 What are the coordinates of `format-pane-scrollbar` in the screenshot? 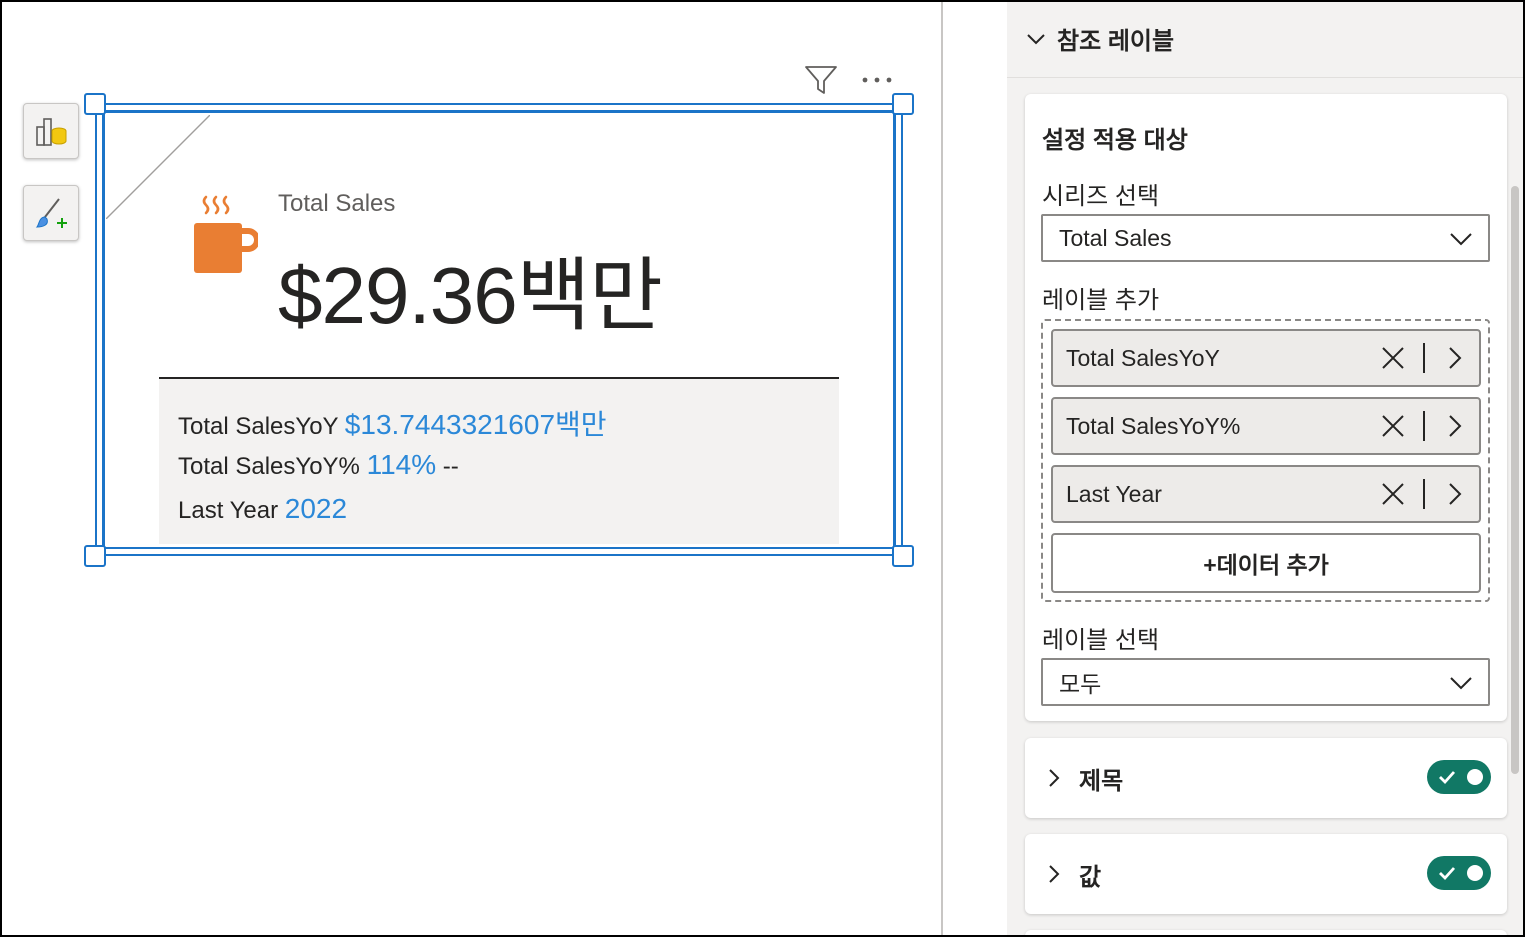 It's located at (1515, 480).